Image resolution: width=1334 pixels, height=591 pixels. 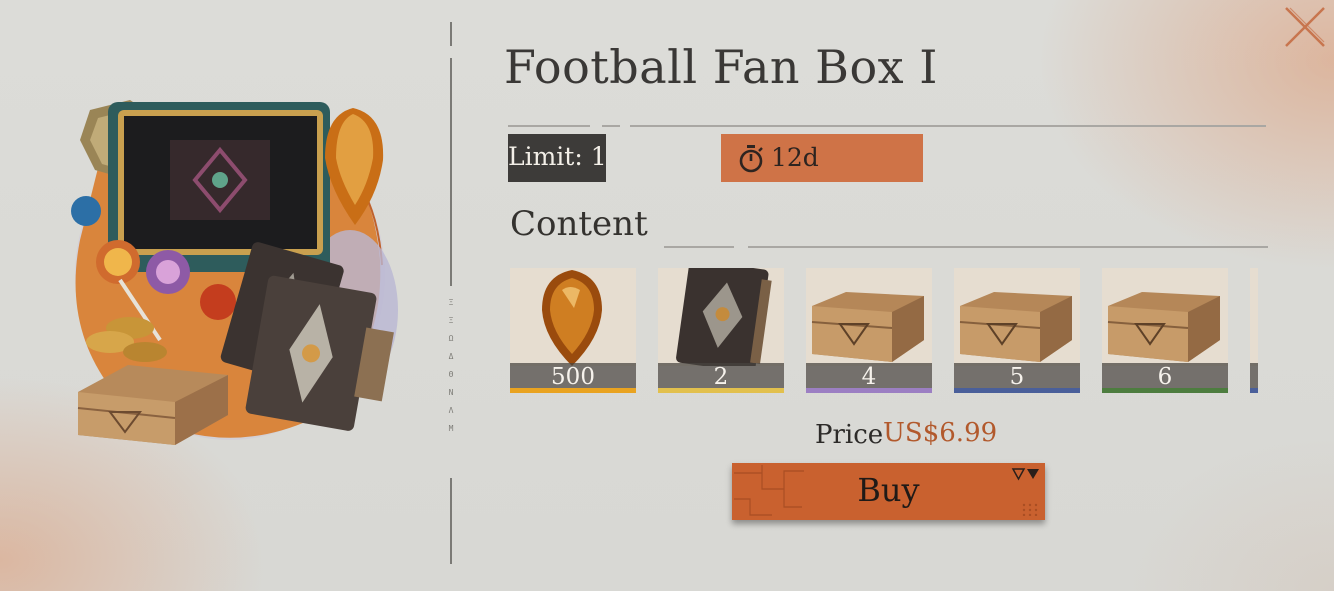 I want to click on content-item, so click(x=1254, y=330).